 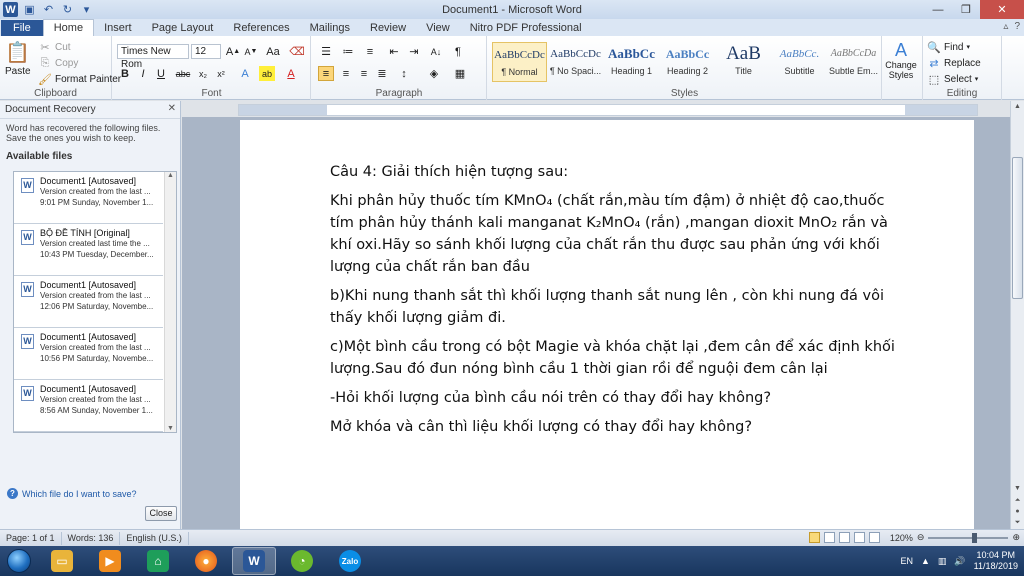 I want to click on vertical-scrollbar: ▲ ▼ ⏶ ● ⏷, so click(x=1017, y=315).